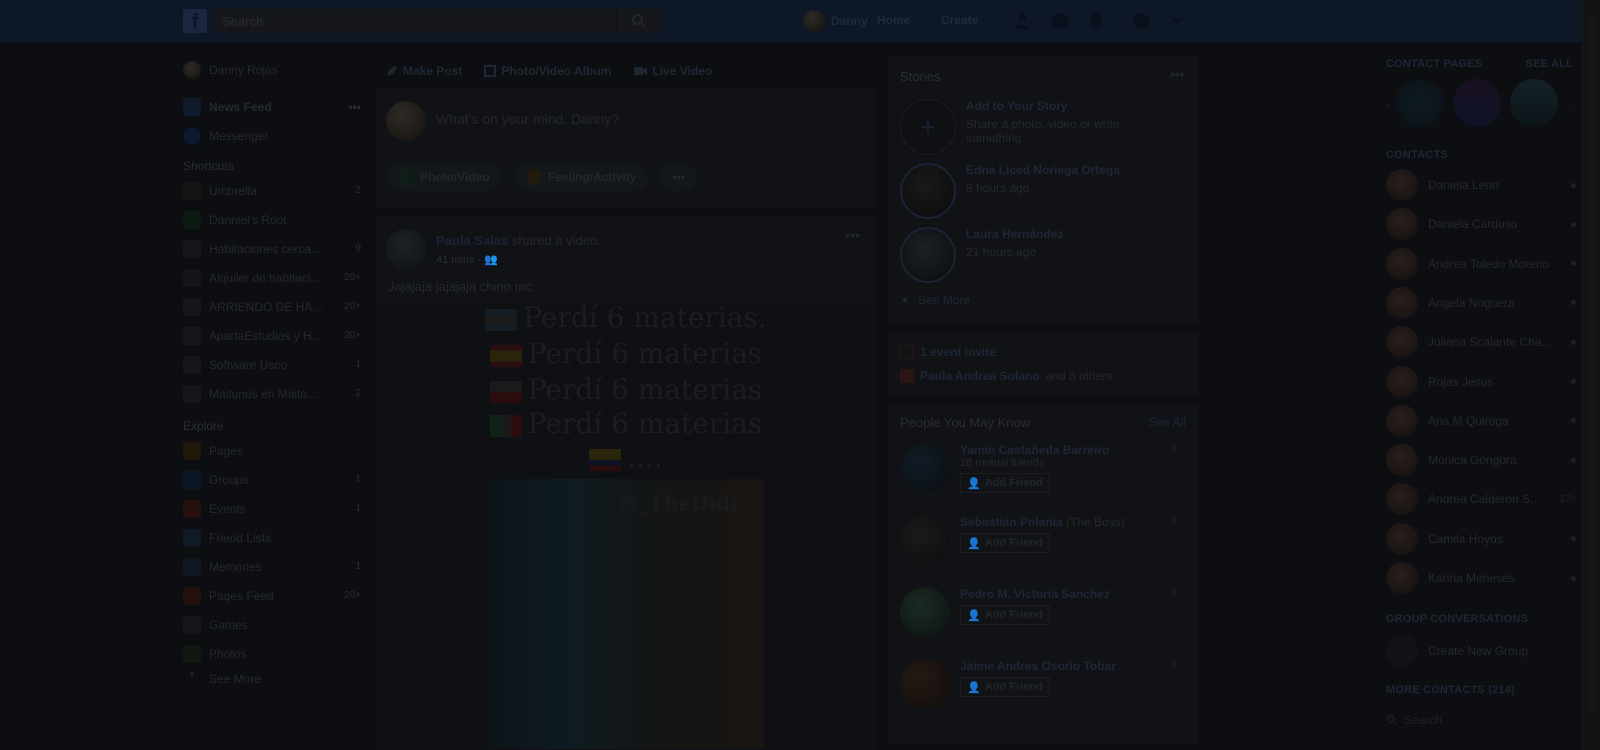  I want to click on contact-item: Ana M Quiroga, so click(1481, 420).